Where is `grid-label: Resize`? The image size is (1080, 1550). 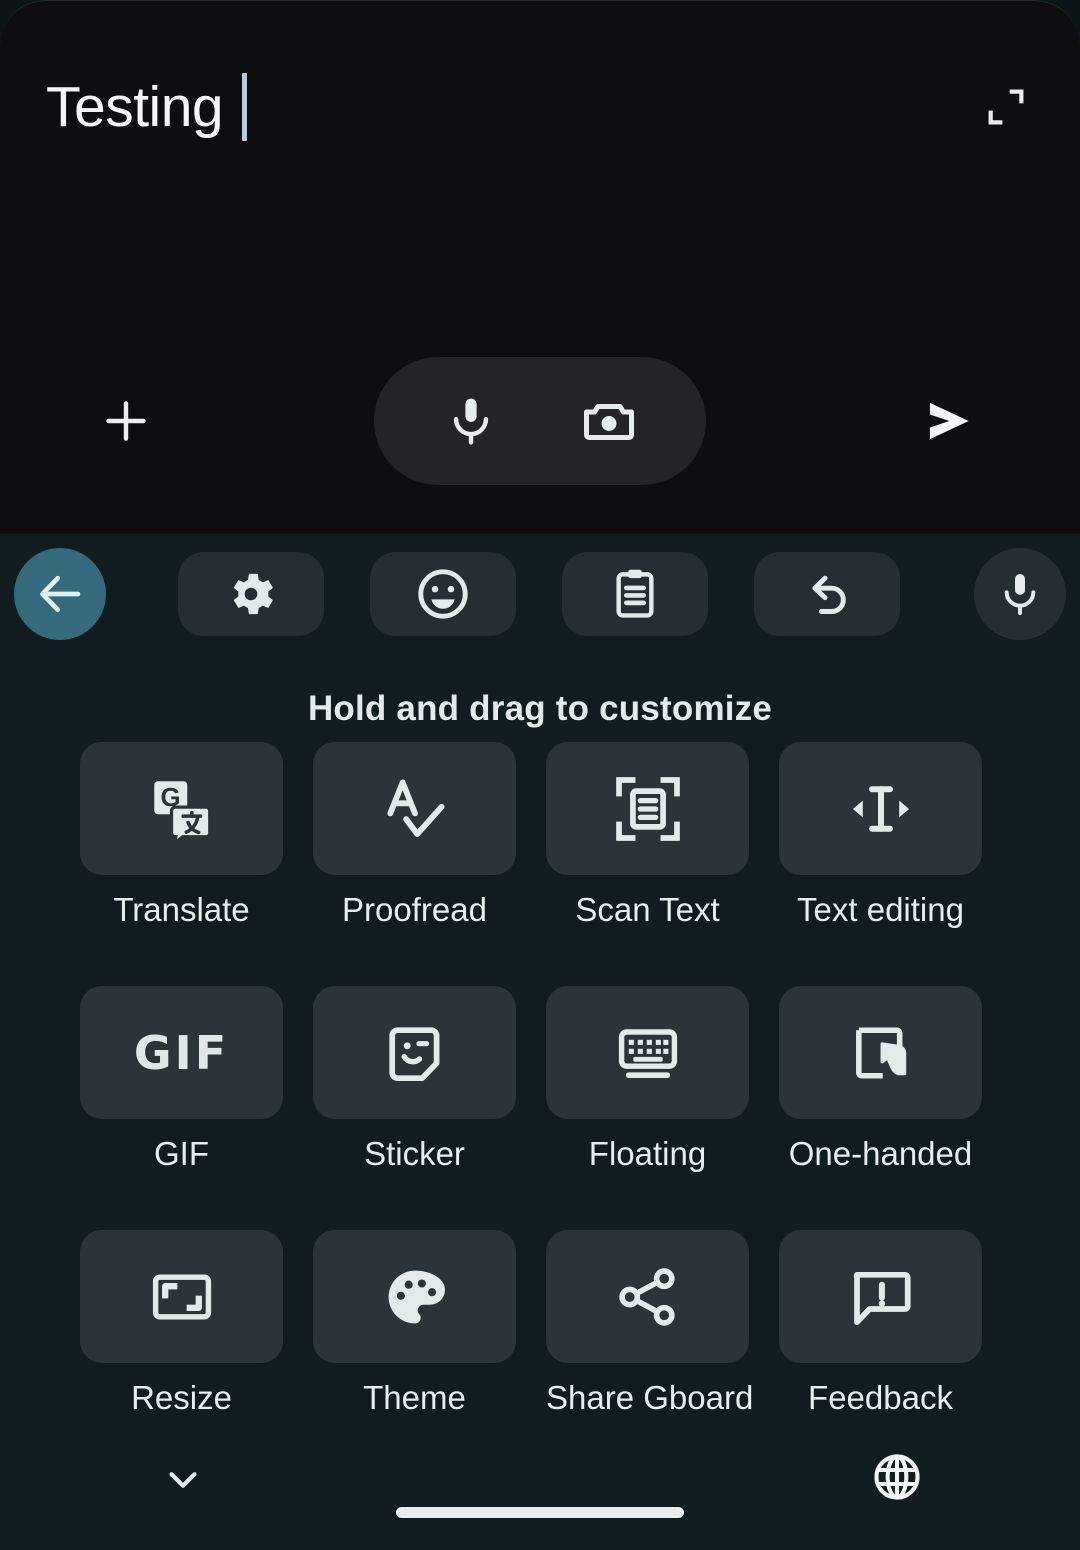 grid-label: Resize is located at coordinates (181, 1397).